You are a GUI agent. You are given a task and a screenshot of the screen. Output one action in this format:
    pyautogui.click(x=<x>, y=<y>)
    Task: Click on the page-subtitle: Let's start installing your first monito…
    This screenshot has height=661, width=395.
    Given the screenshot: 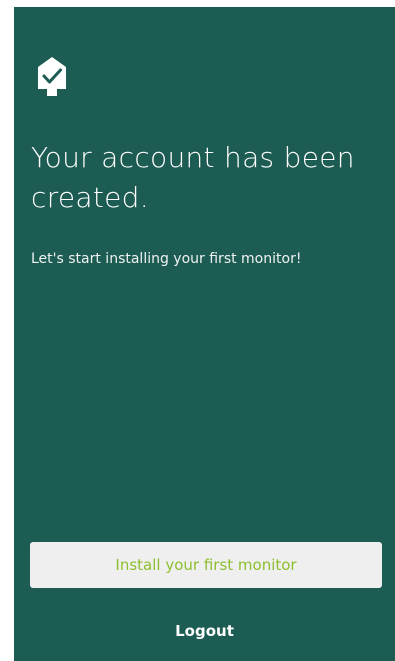 What is the action you would take?
    pyautogui.click(x=166, y=259)
    